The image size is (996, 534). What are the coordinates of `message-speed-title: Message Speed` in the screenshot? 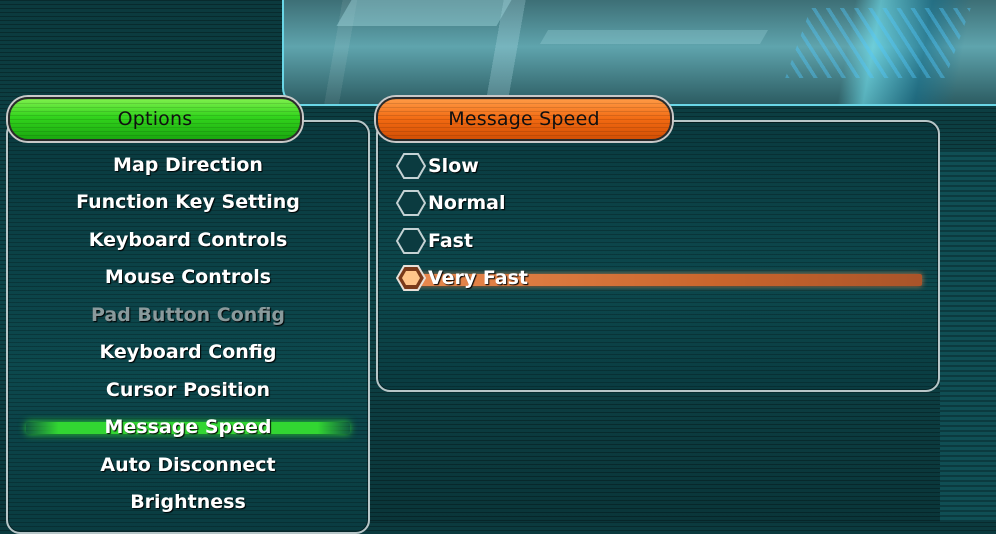 It's located at (524, 119).